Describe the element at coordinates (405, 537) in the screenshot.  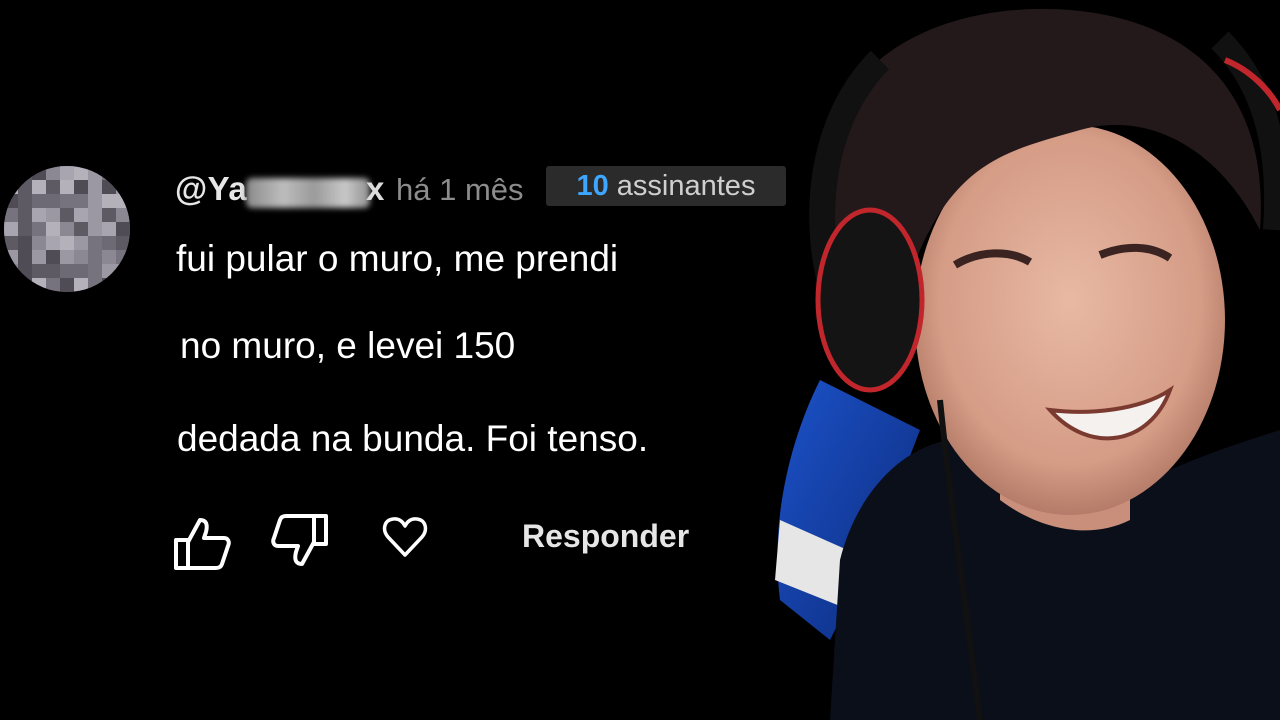
I see `heart-icon` at that location.